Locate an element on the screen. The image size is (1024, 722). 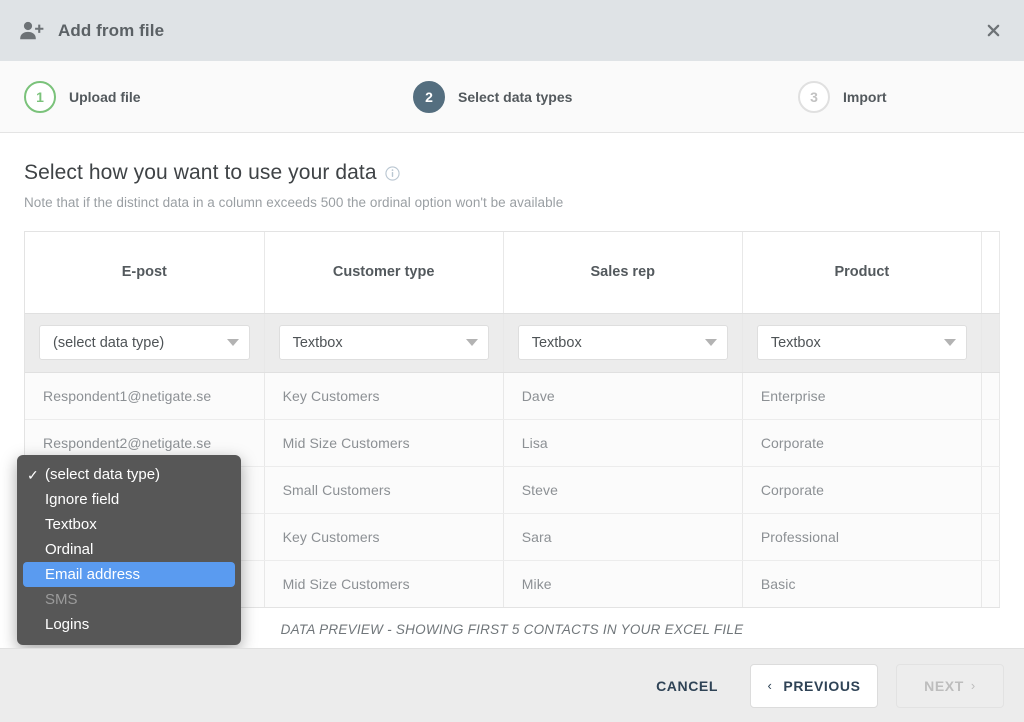
data-type-select-epost-value: (select data type) is located at coordinates (109, 342).